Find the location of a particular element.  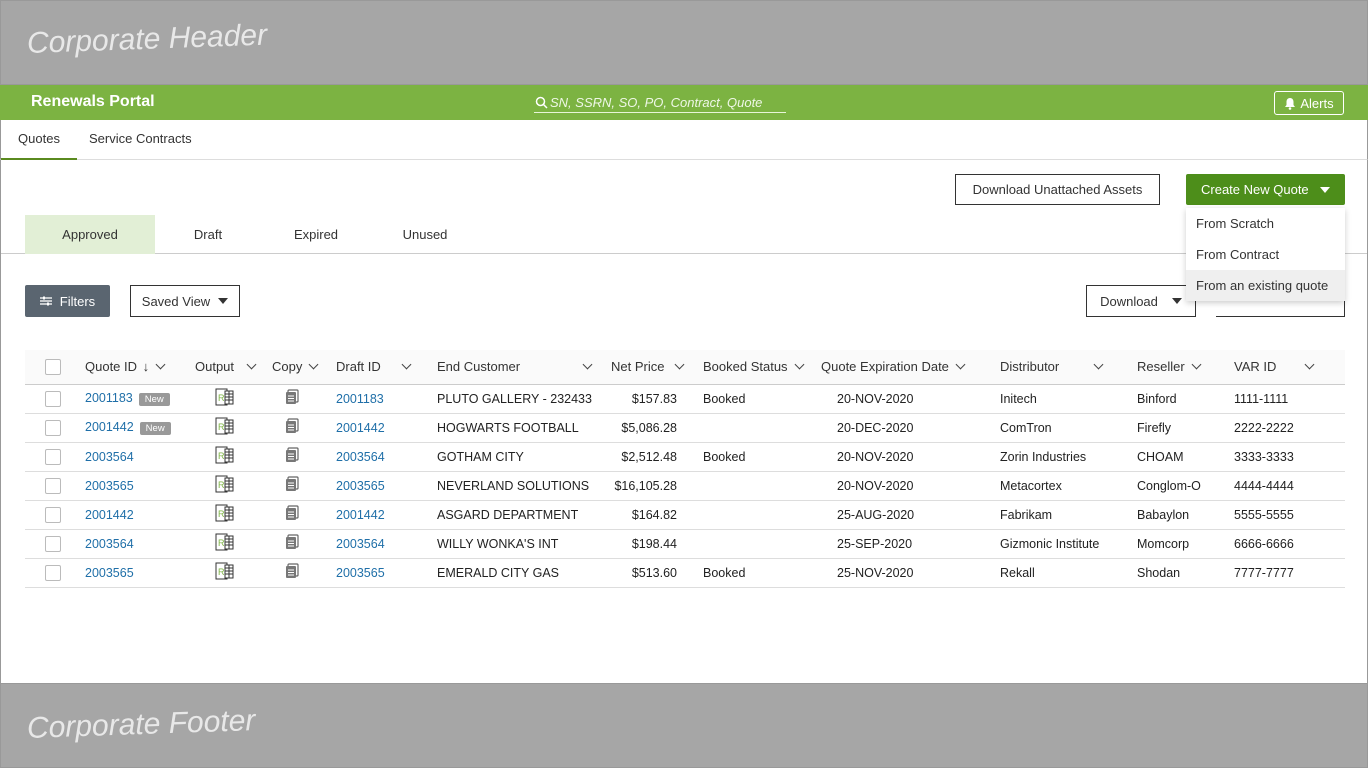

saved-view-dropdown: Saved View is located at coordinates (185, 301).